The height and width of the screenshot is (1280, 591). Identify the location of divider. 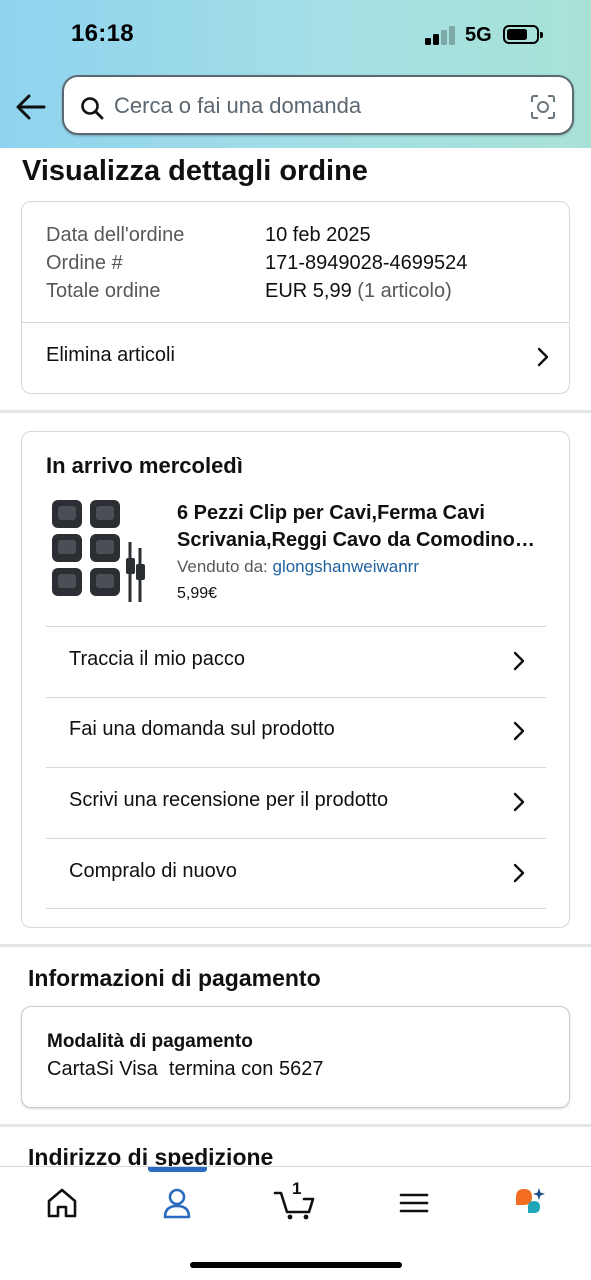
(296, 908).